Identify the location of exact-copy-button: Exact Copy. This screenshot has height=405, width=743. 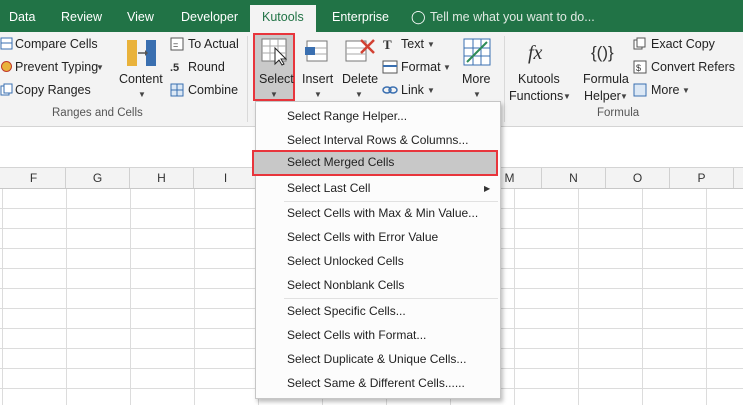
(683, 44).